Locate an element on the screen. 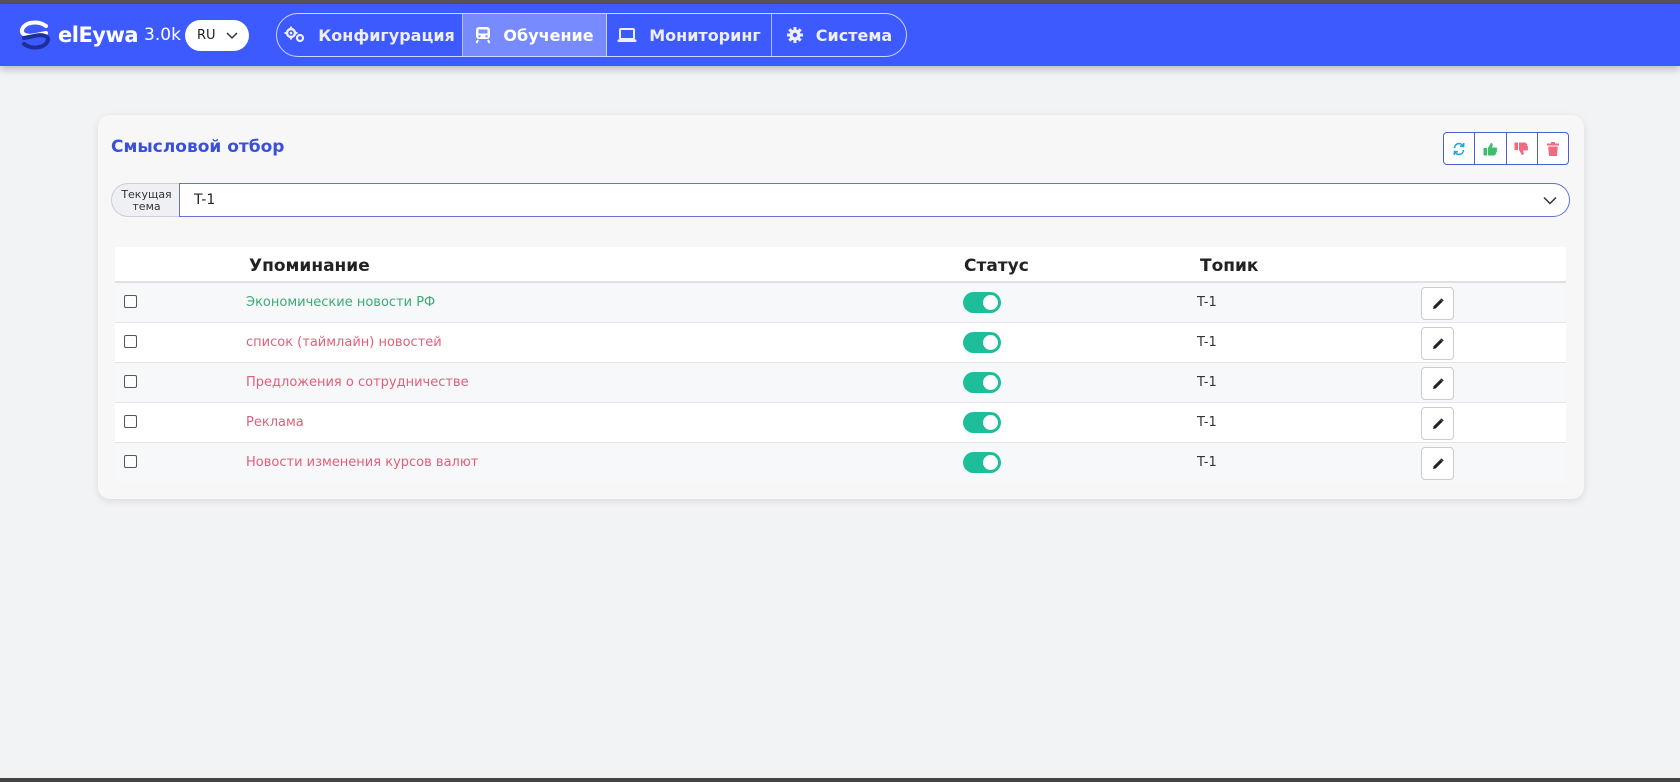 This screenshot has height=782, width=1680. current-theme-row: Текущая тема T-1 is located at coordinates (840, 200).